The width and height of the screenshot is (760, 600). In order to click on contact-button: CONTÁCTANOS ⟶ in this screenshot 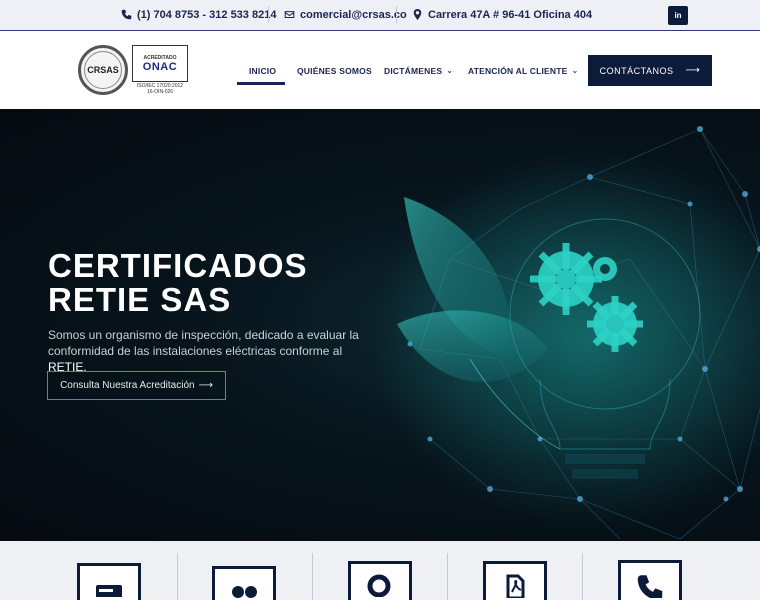, I will do `click(650, 70)`.